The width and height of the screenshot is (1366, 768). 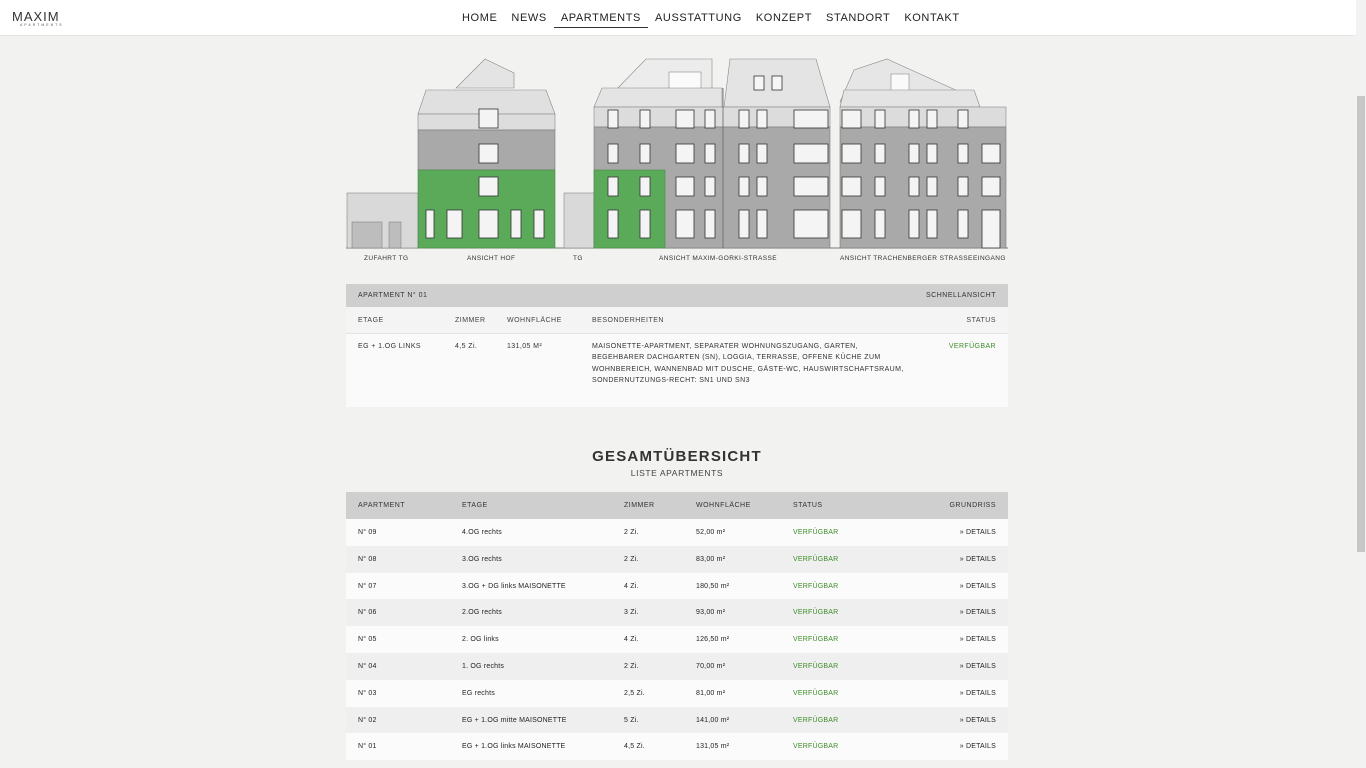 I want to click on cell-etage: EG rechts, so click(x=478, y=693).